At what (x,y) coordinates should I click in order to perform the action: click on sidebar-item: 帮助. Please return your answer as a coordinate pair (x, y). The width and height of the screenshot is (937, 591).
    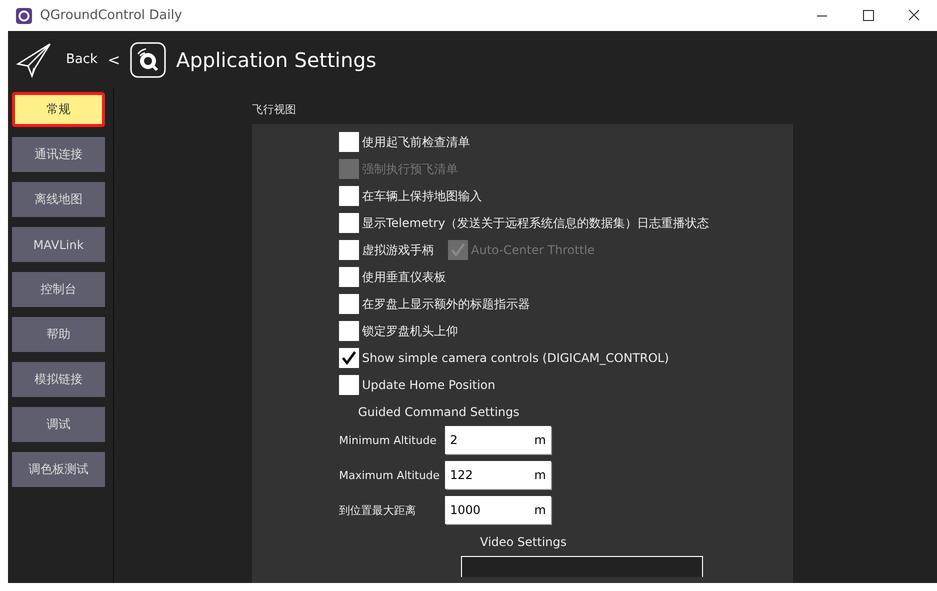
    Looking at the image, I should click on (58, 334).